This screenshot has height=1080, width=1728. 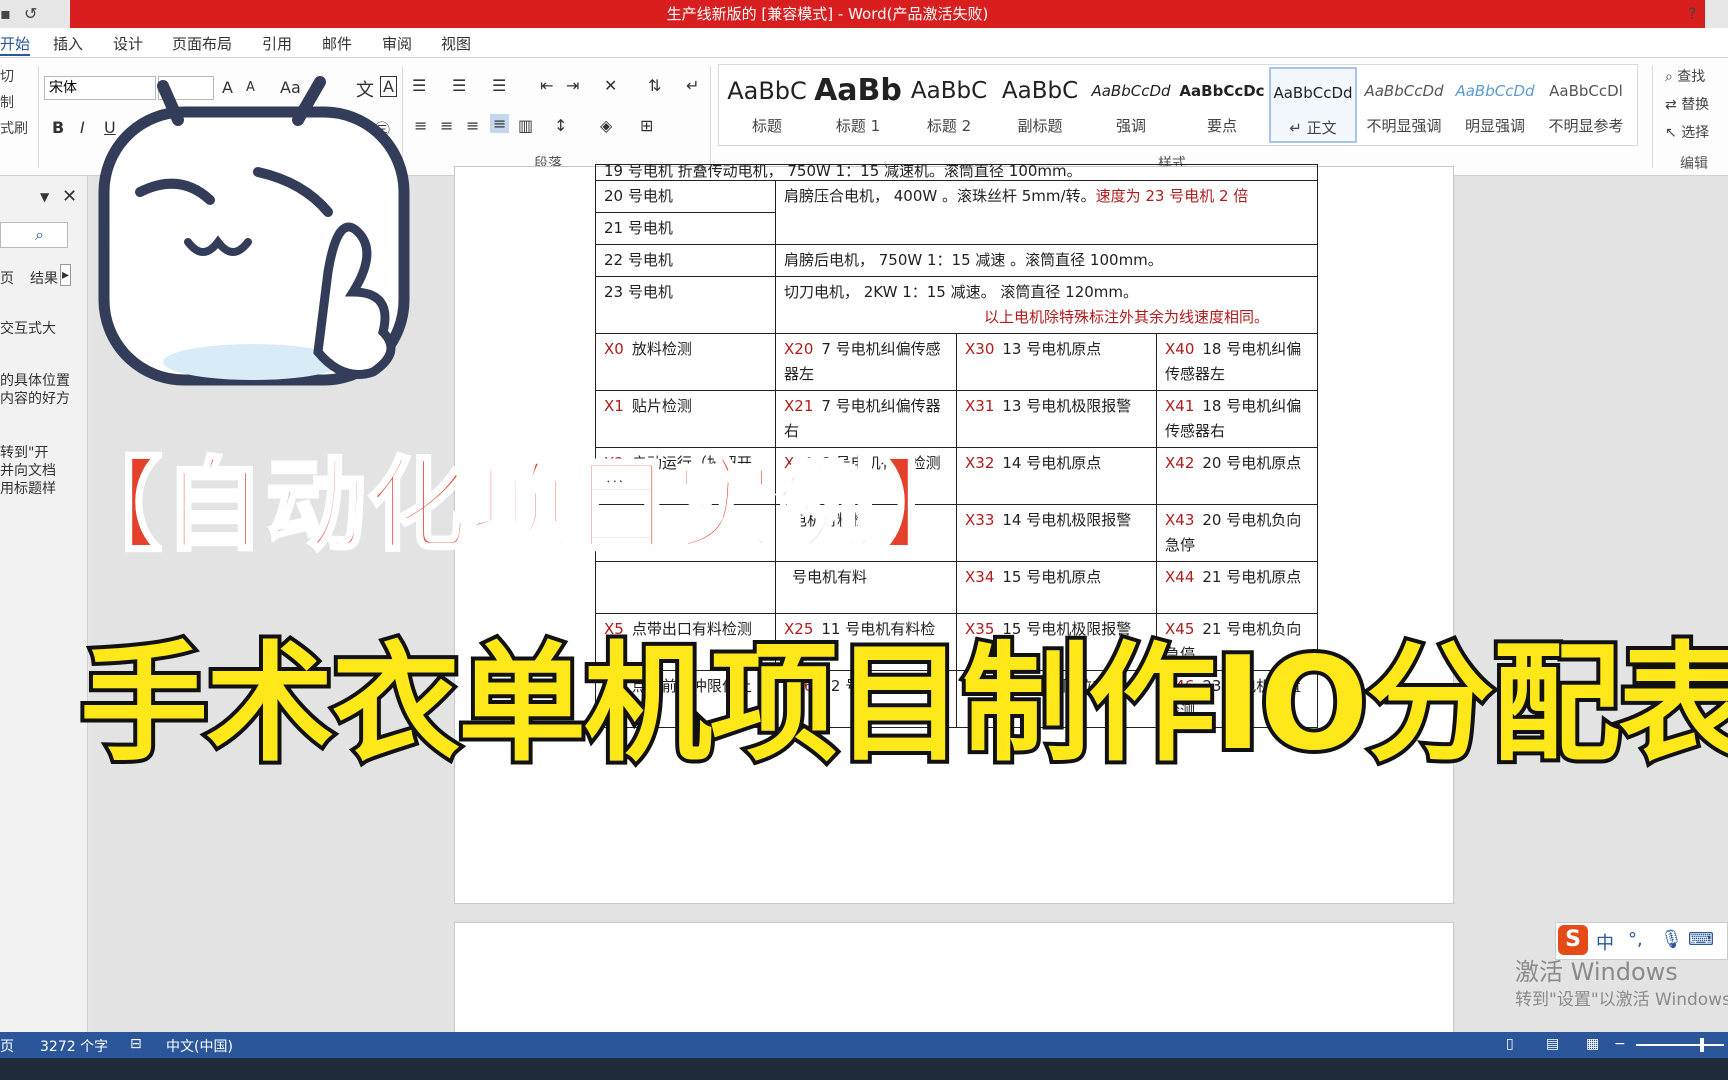 I want to click on table-row: 19 号电机 折叠传动电机， 750W 1：15 减速机。滚筒直径 100mm。, so click(x=956, y=172).